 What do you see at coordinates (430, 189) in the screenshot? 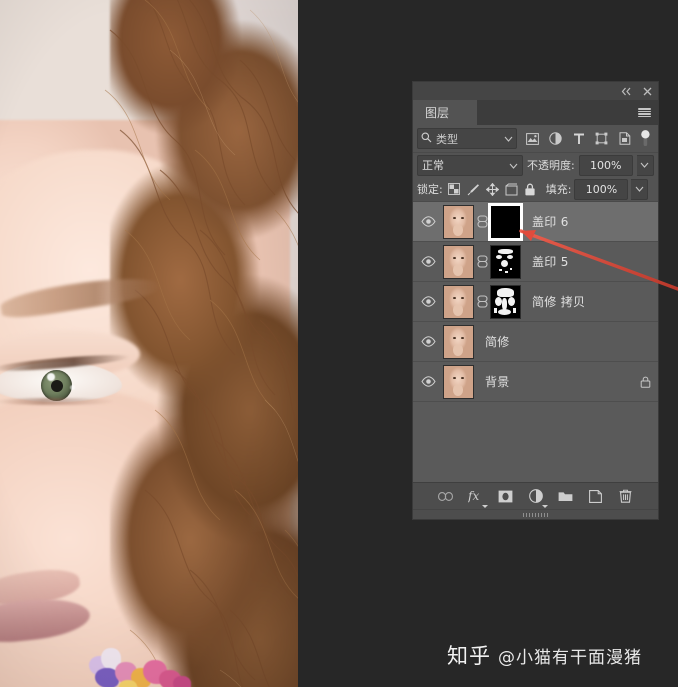
I see `lock-label: 锁定:` at bounding box center [430, 189].